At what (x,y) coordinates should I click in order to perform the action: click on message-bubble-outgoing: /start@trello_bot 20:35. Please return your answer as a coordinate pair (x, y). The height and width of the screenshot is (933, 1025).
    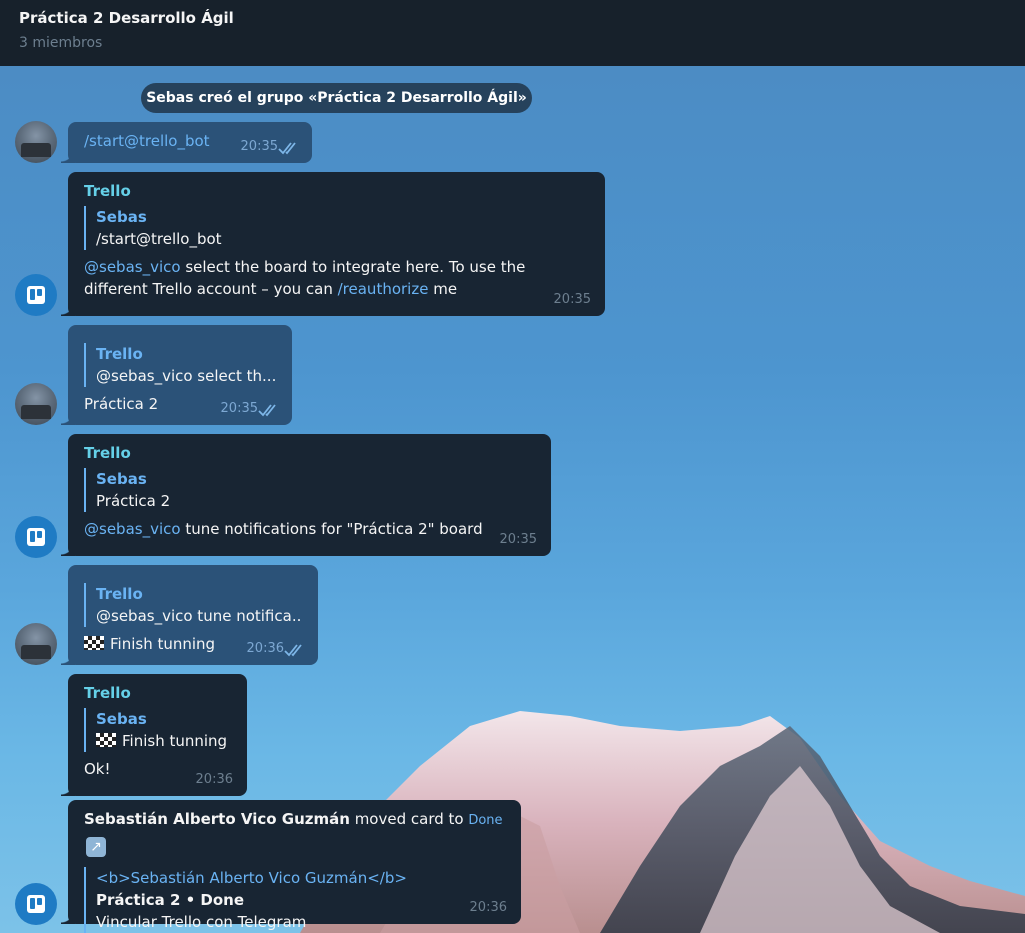
    Looking at the image, I should click on (186, 142).